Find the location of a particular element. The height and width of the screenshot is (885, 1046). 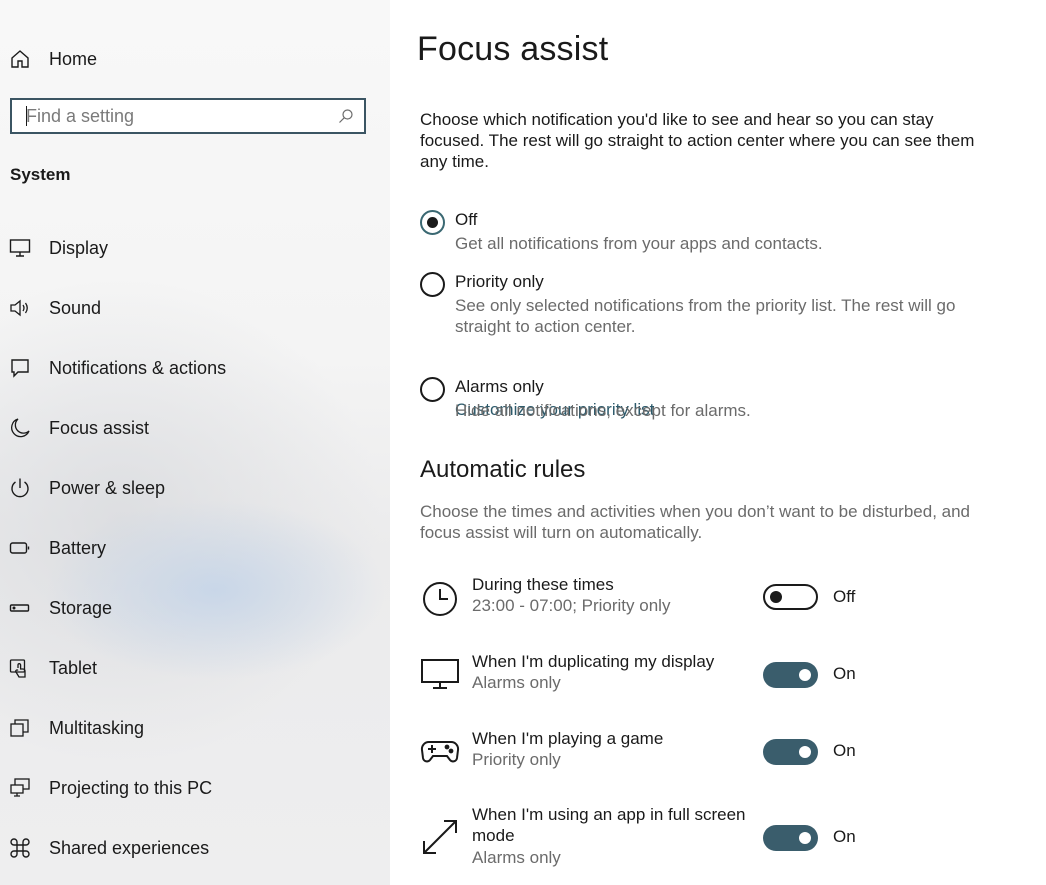

display-icon is located at coordinates (20, 248).